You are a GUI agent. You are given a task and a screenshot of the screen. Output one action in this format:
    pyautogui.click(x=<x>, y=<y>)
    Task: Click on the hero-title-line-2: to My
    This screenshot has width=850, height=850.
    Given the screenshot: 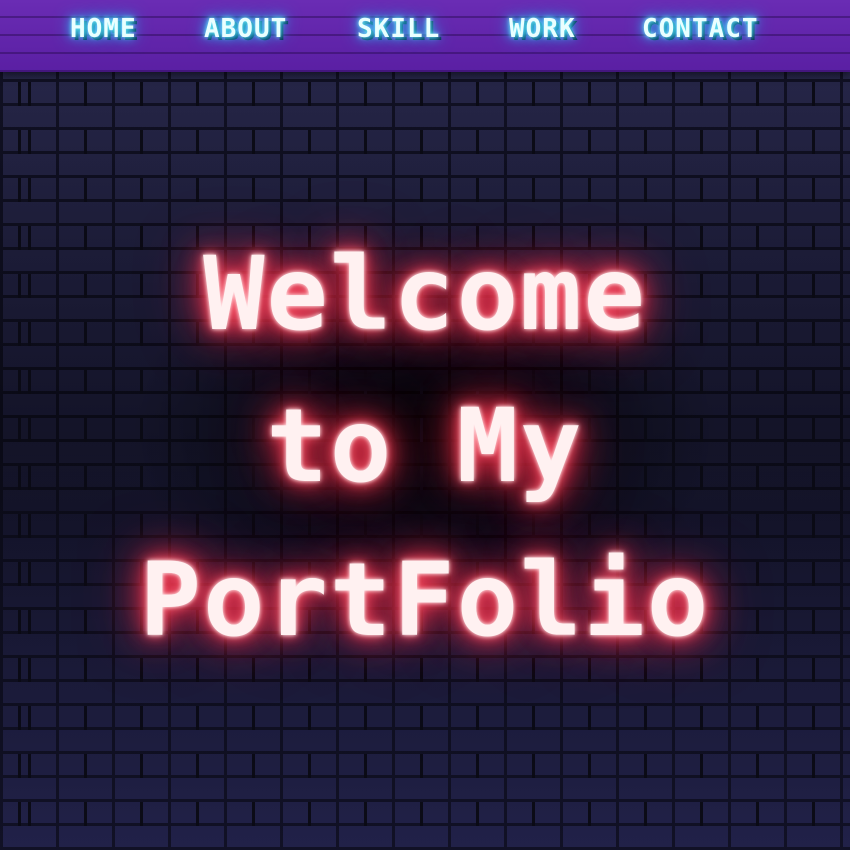 What is the action you would take?
    pyautogui.click(x=425, y=446)
    